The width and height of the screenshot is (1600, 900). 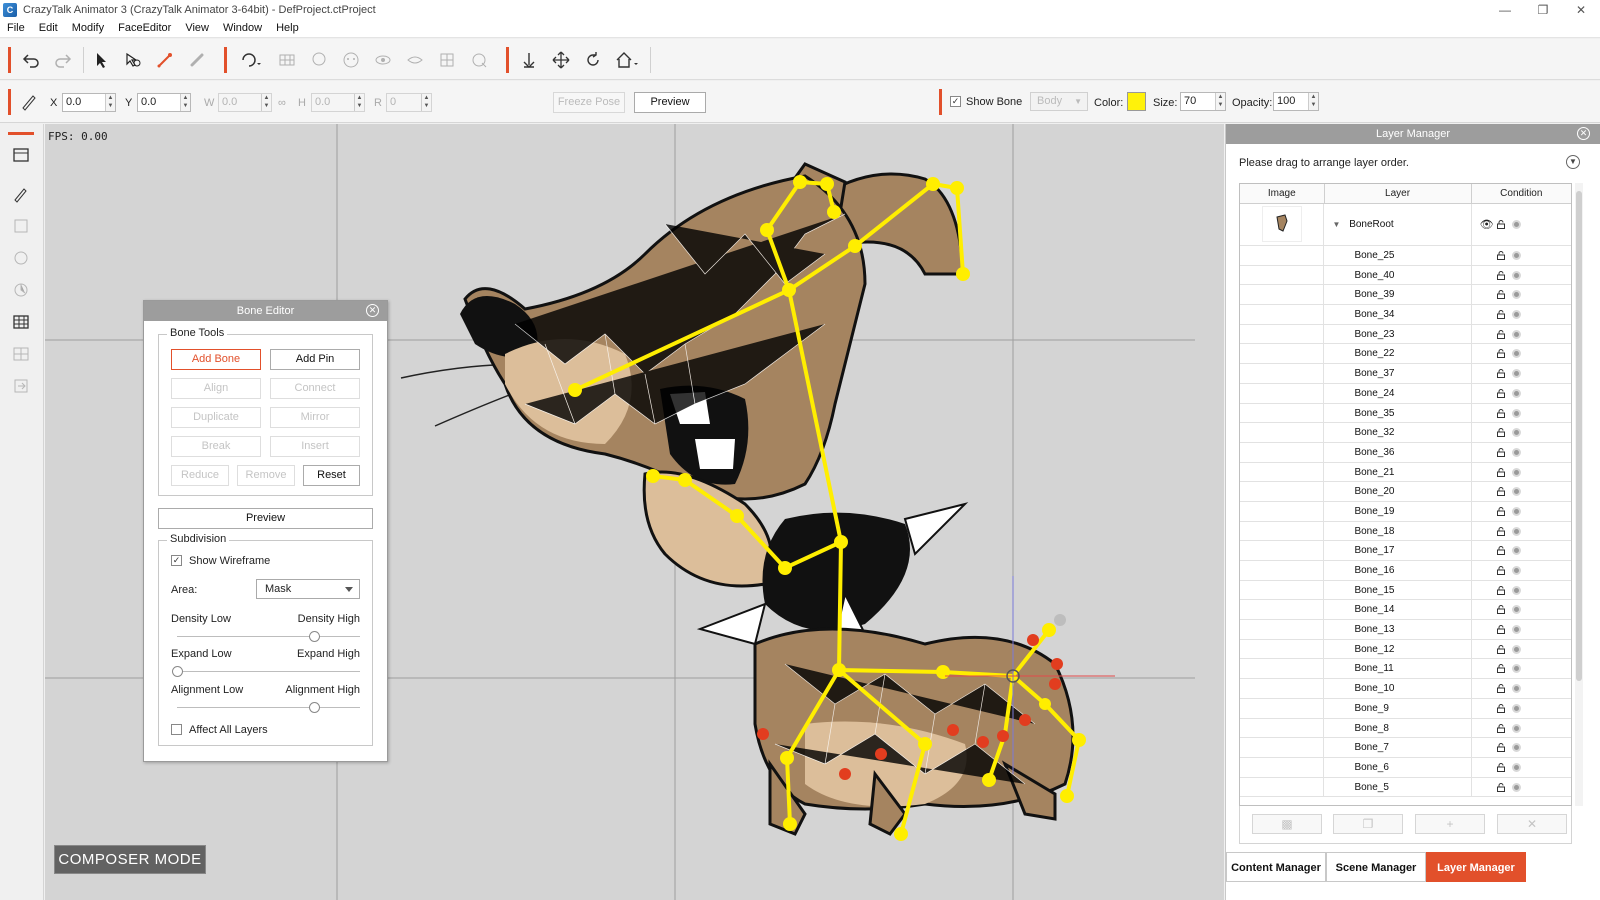 What do you see at coordinates (331, 475) in the screenshot?
I see `reset-button: Reset` at bounding box center [331, 475].